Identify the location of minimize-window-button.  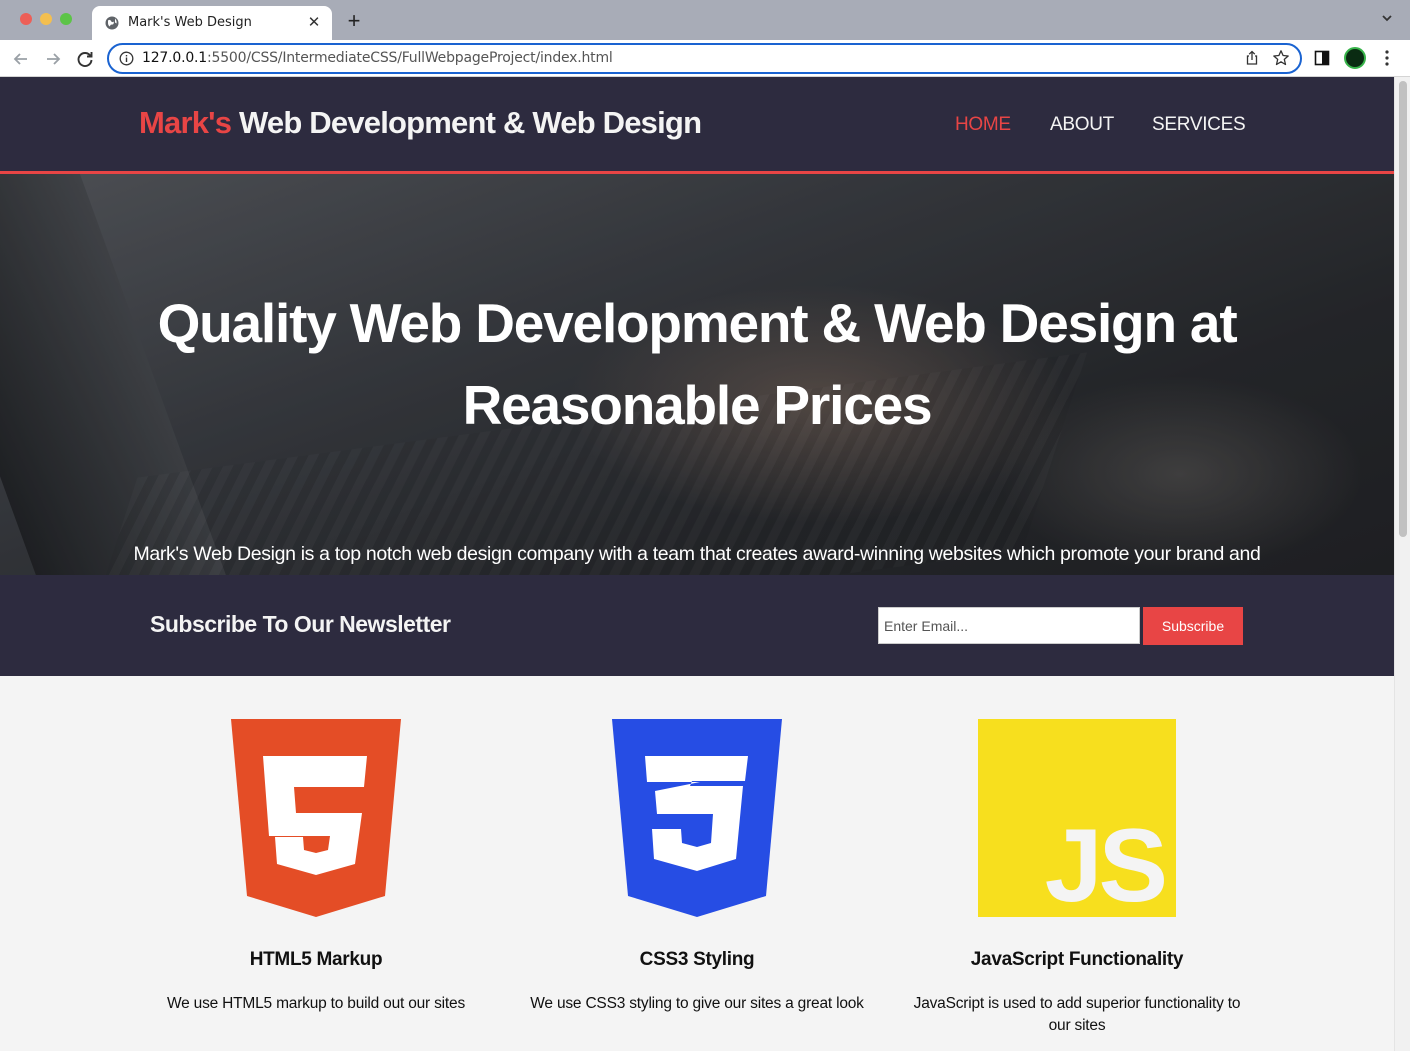
(46, 19).